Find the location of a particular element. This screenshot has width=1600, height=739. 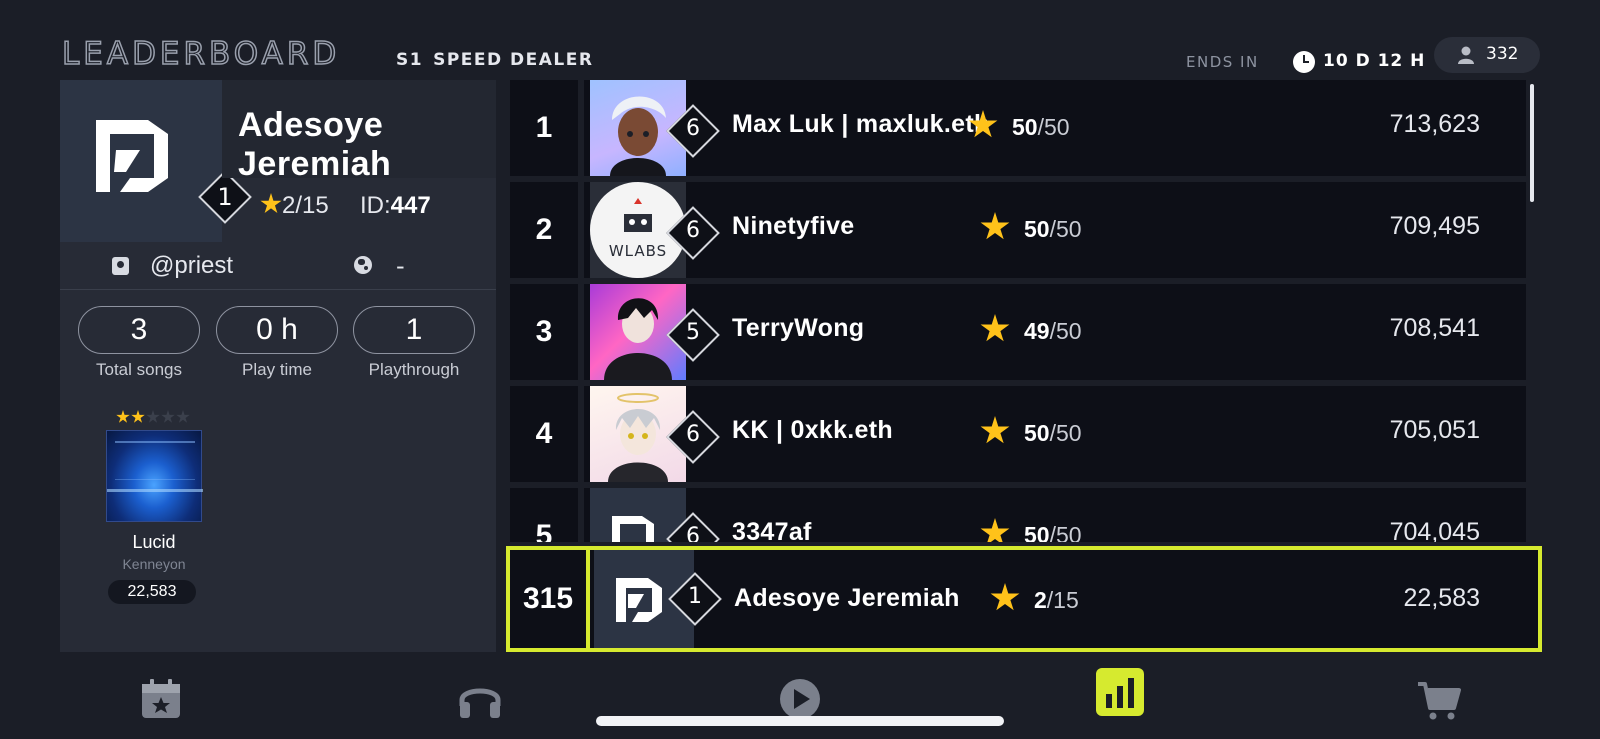

player-name: Max Luk | maxluk.eth is located at coordinates (861, 124).